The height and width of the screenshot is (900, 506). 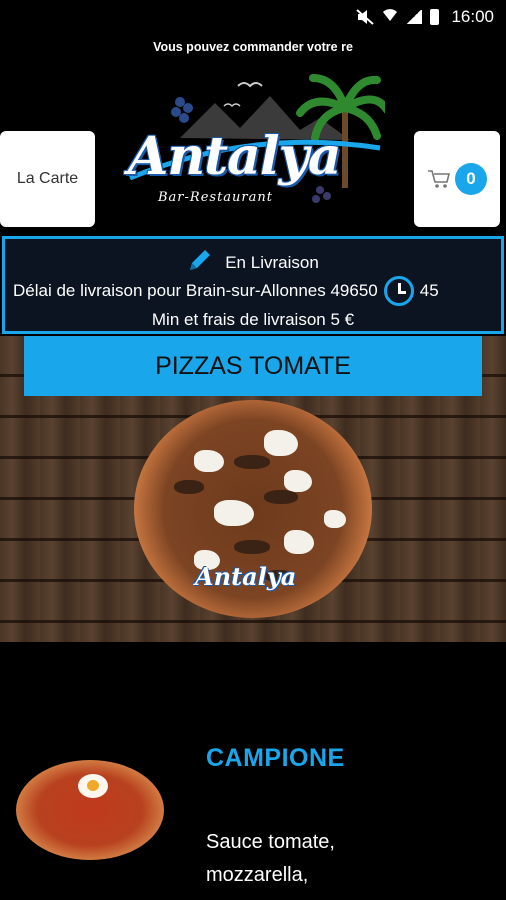 I want to click on signal-icon, so click(x=414, y=17).